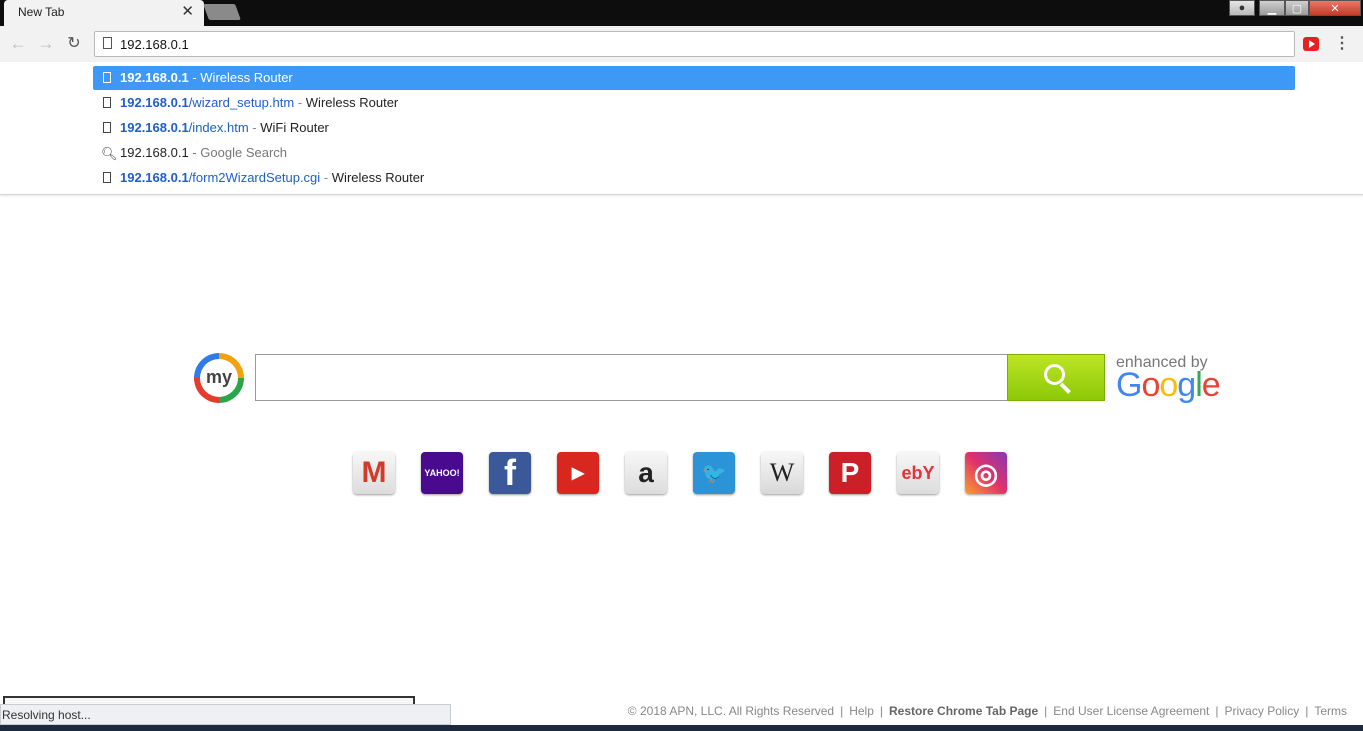 This screenshot has width=1363, height=731. I want to click on suggestion-url-path: /form2WizardSetup.cgi, so click(254, 177).